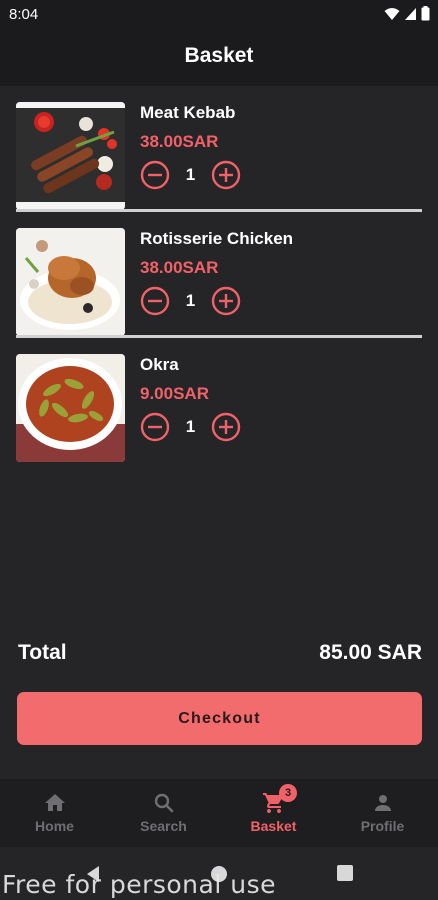 Image resolution: width=438 pixels, height=900 pixels. Describe the element at coordinates (163, 803) in the screenshot. I see `search-icon` at that location.